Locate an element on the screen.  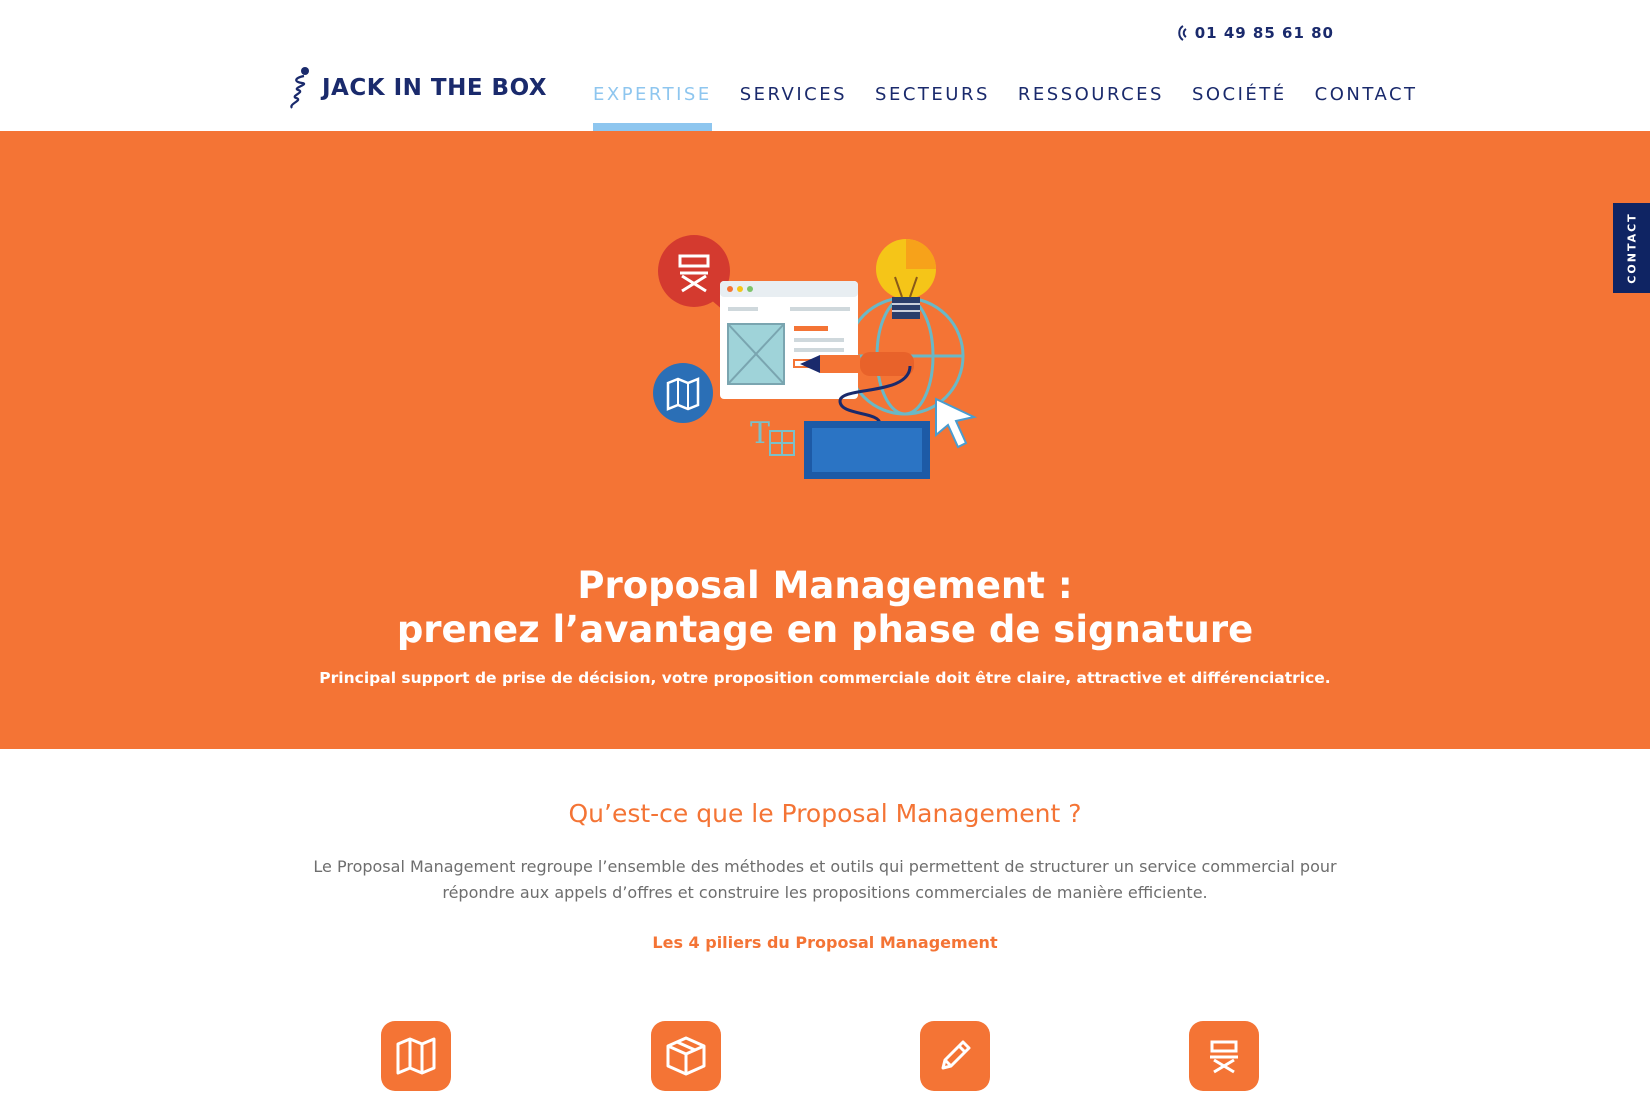
nav-item-ressources: RESSOURCES is located at coordinates (1091, 107).